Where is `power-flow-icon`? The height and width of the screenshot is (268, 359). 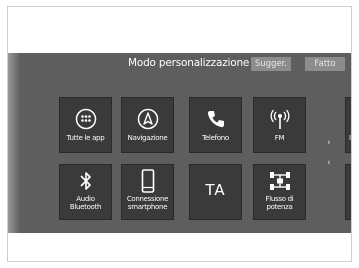 power-flow-icon is located at coordinates (280, 181).